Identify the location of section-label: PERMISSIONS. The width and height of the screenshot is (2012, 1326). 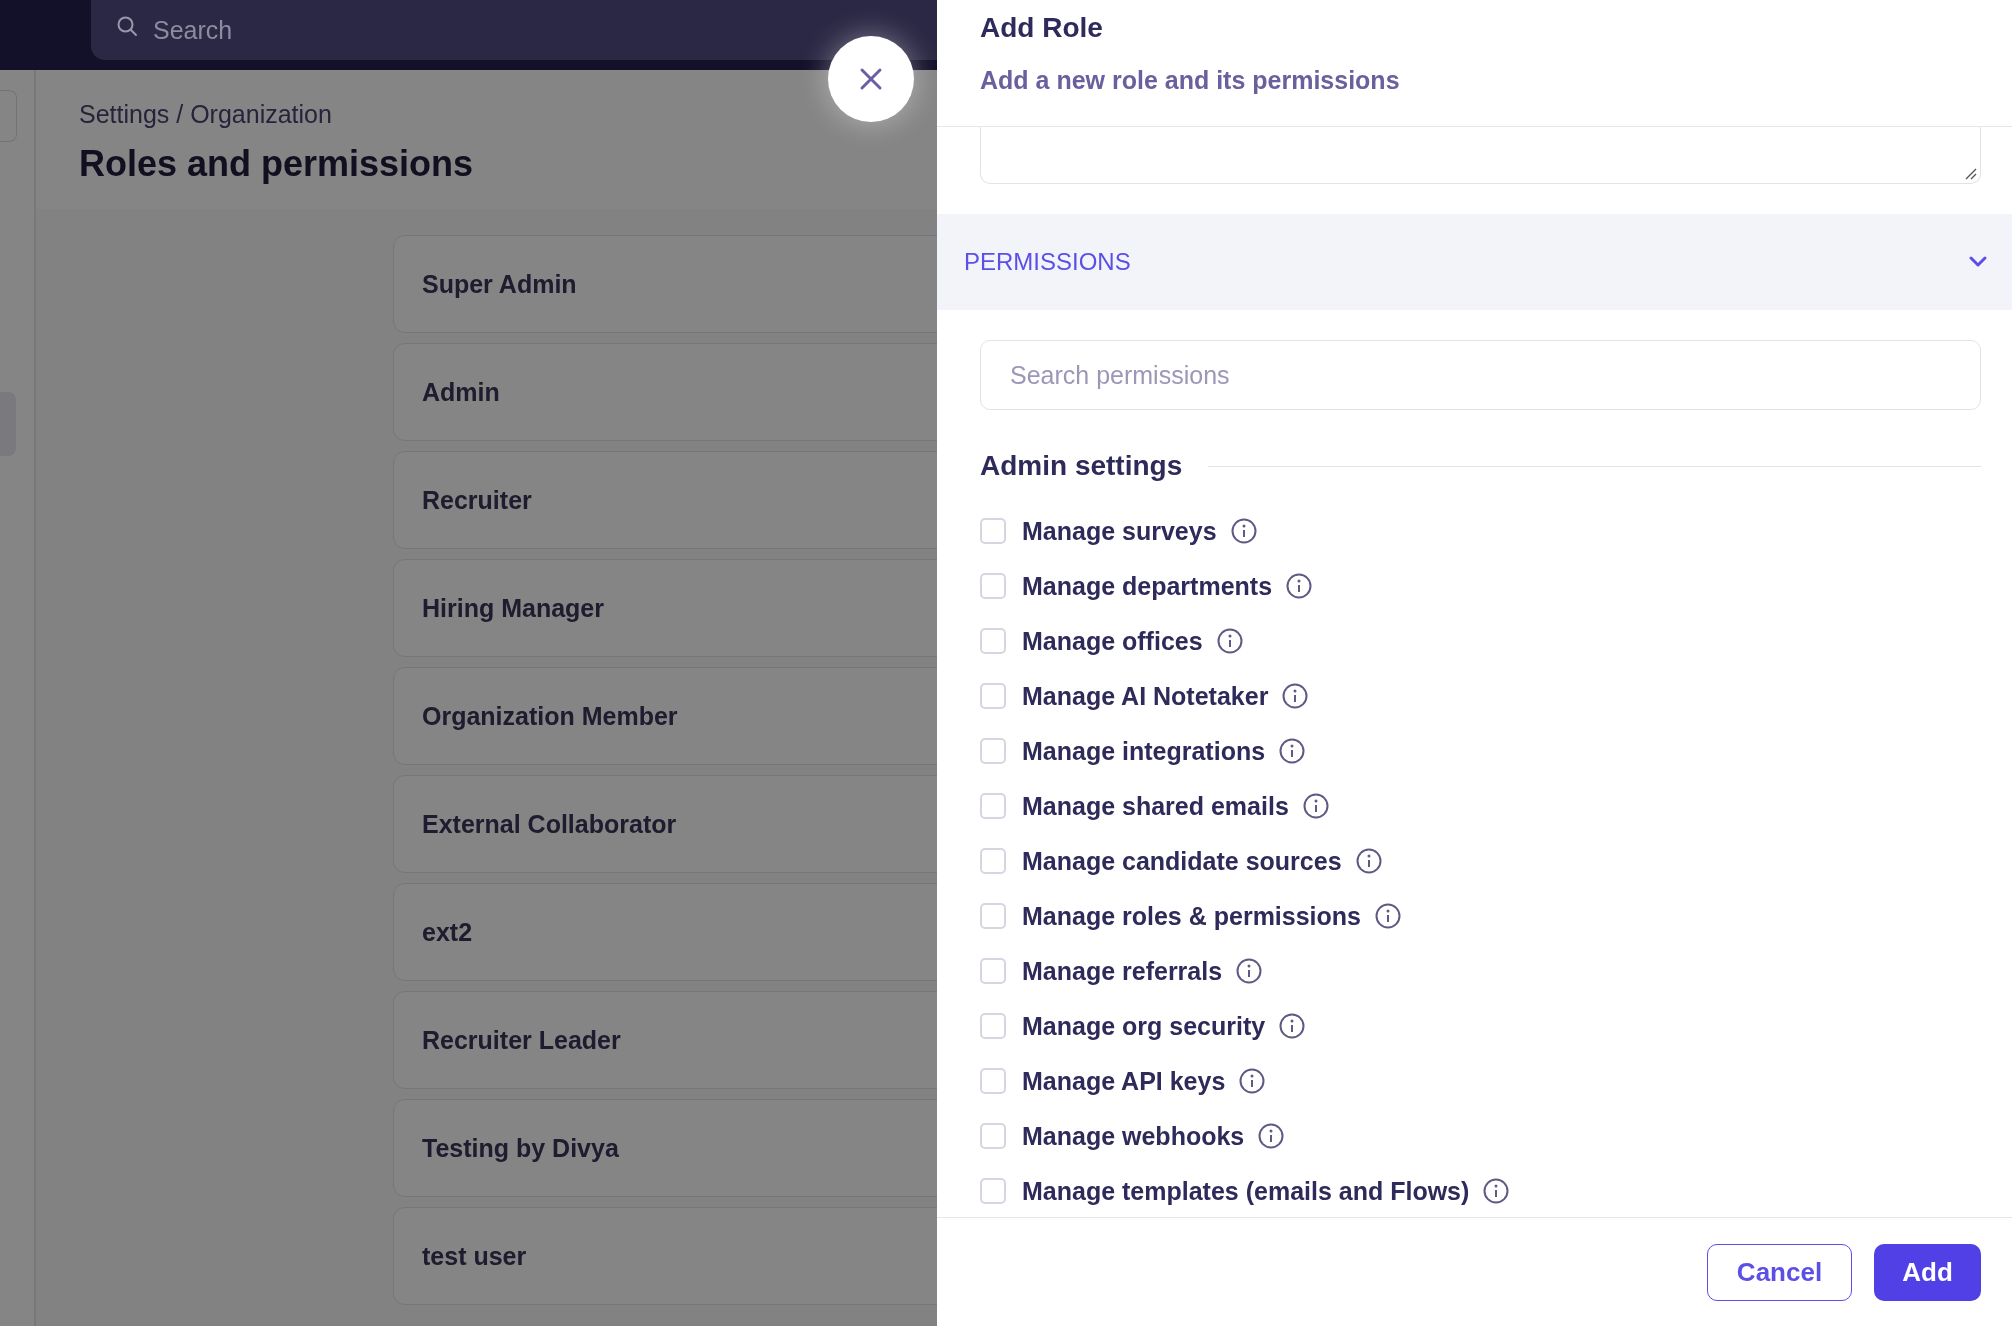
(1047, 262).